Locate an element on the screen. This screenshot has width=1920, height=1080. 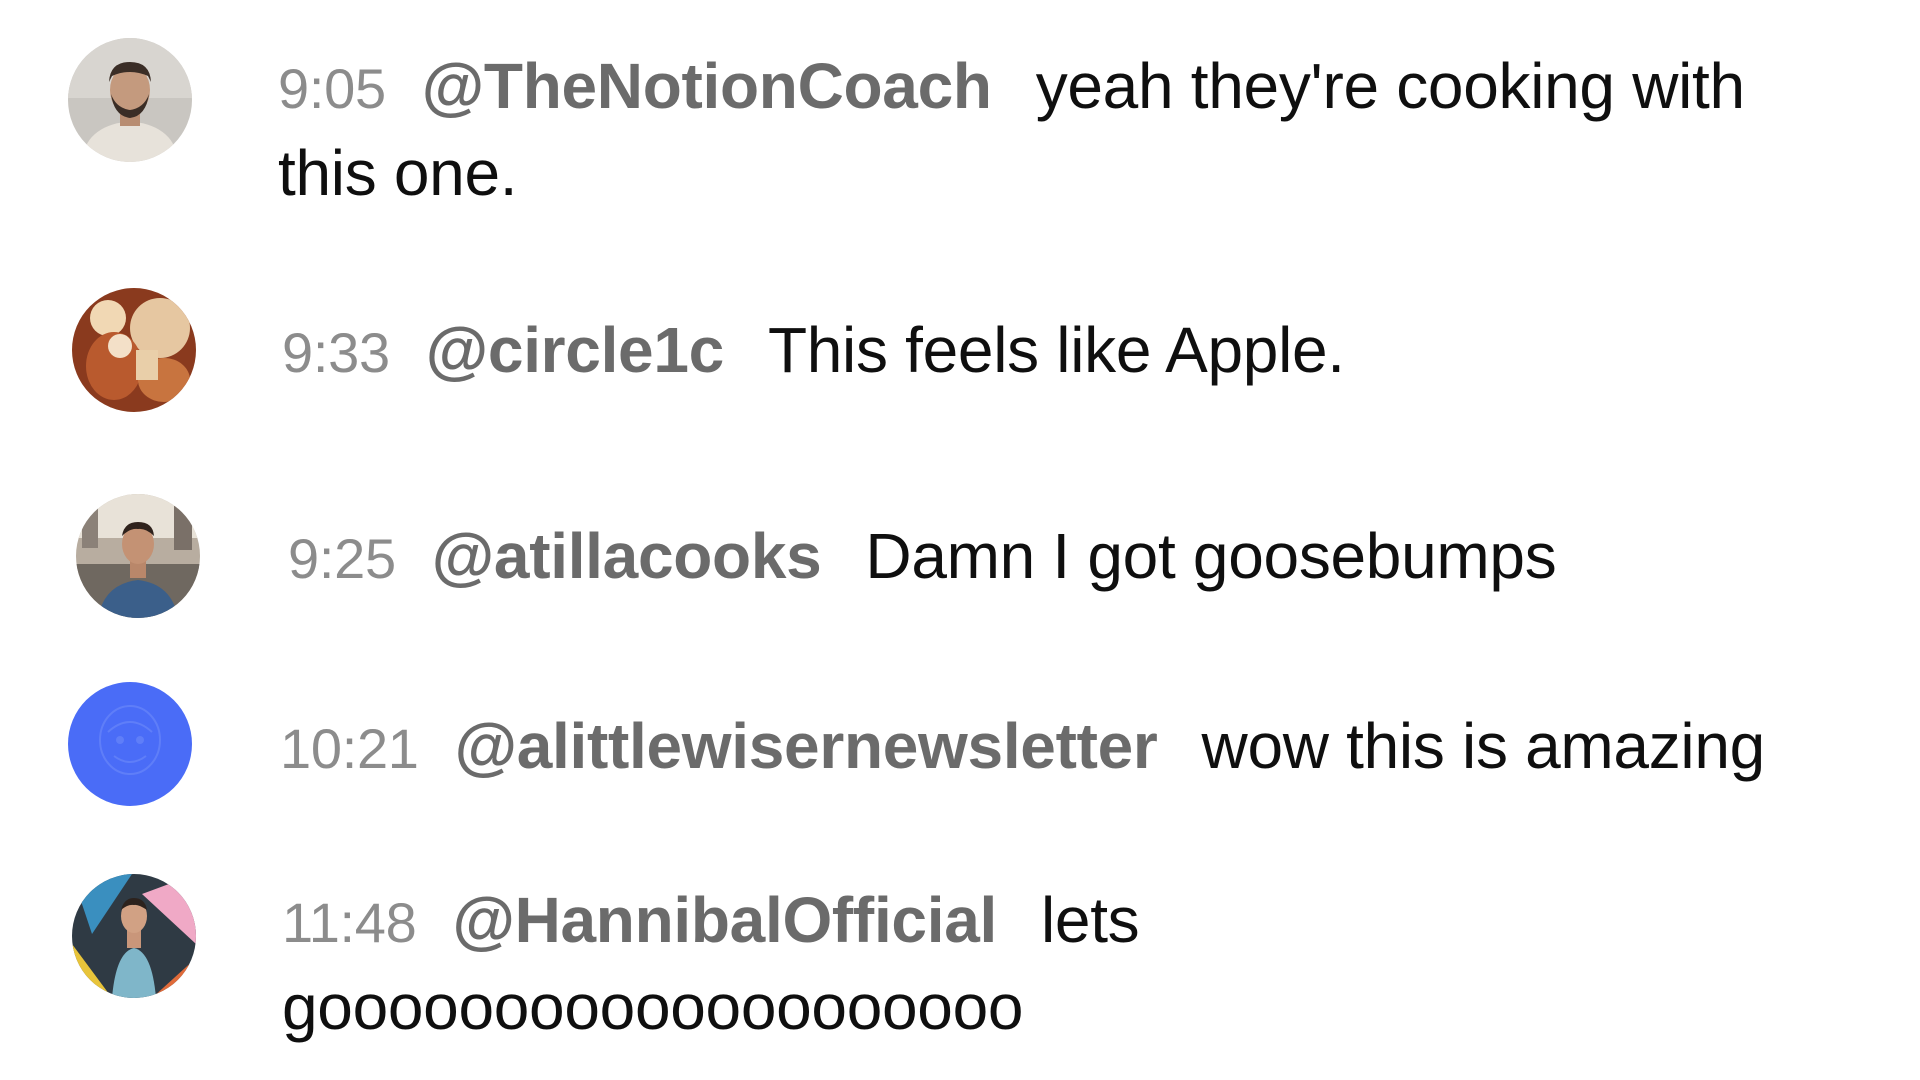
message-content: 9:33 @circle1c This feels like Apple. is located at coordinates (1072, 351).